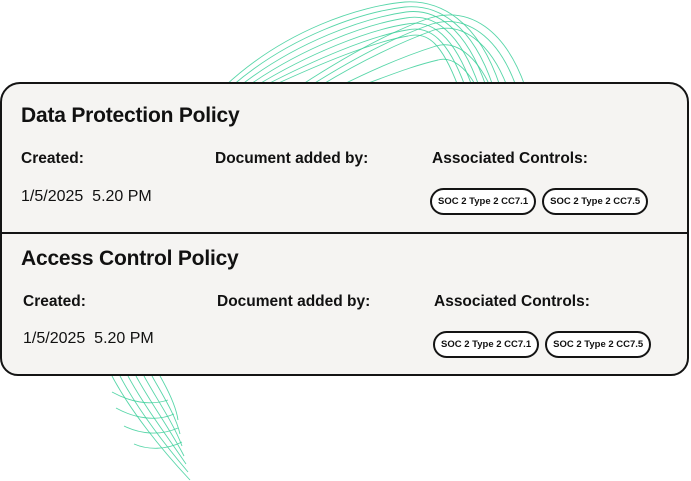  Describe the element at coordinates (130, 258) in the screenshot. I see `policy-title: Access Control Policy` at that location.